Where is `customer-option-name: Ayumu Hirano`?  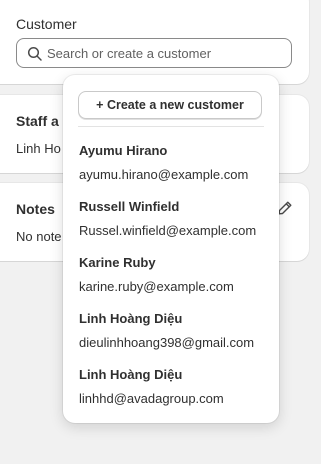 customer-option-name: Ayumu Hirano is located at coordinates (123, 150).